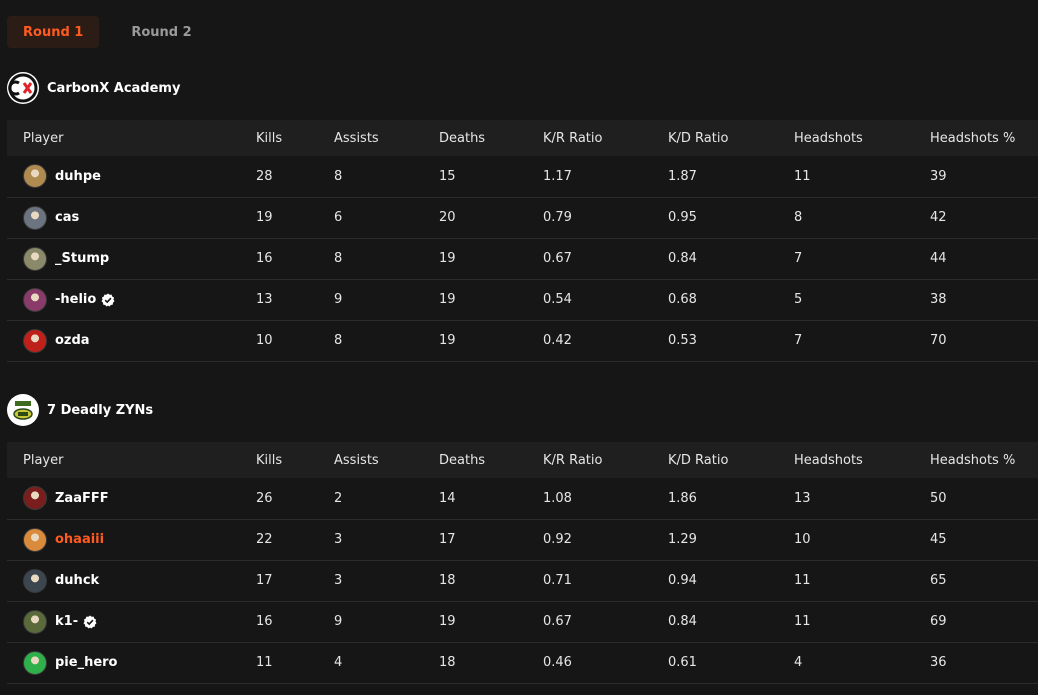 The width and height of the screenshot is (1038, 695). I want to click on assists-cell: 6, so click(386, 218).